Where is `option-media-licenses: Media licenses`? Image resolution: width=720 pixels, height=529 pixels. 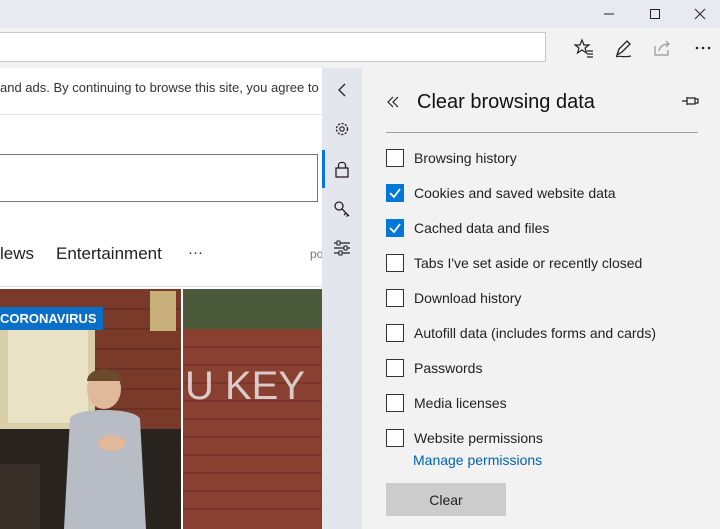 option-media-licenses: Media licenses is located at coordinates (446, 403).